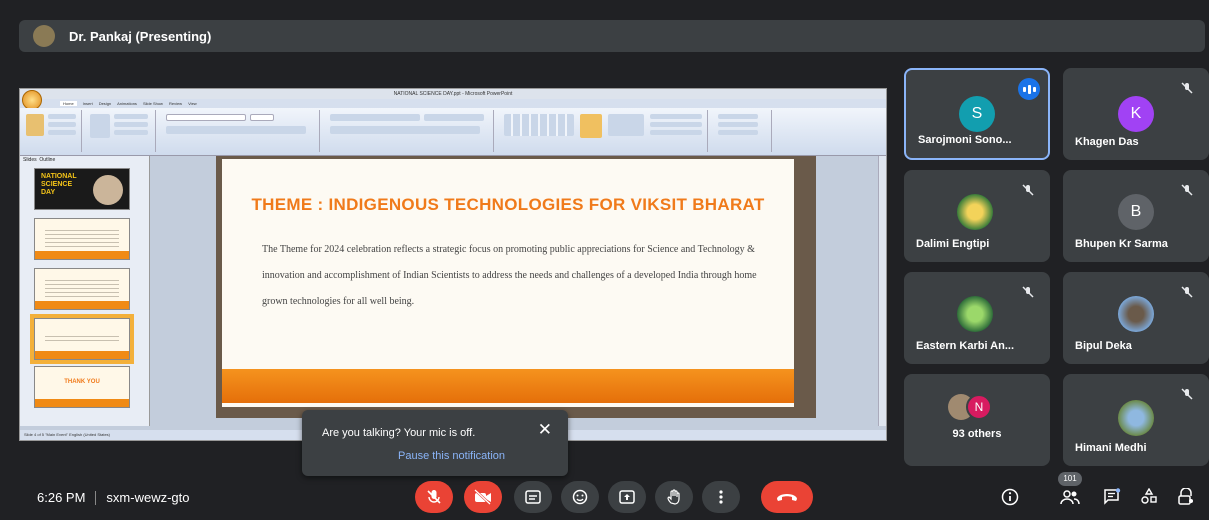 This screenshot has width=1209, height=520. Describe the element at coordinates (84, 160) in the screenshot. I see `pane-tabs: Slides Outline` at that location.